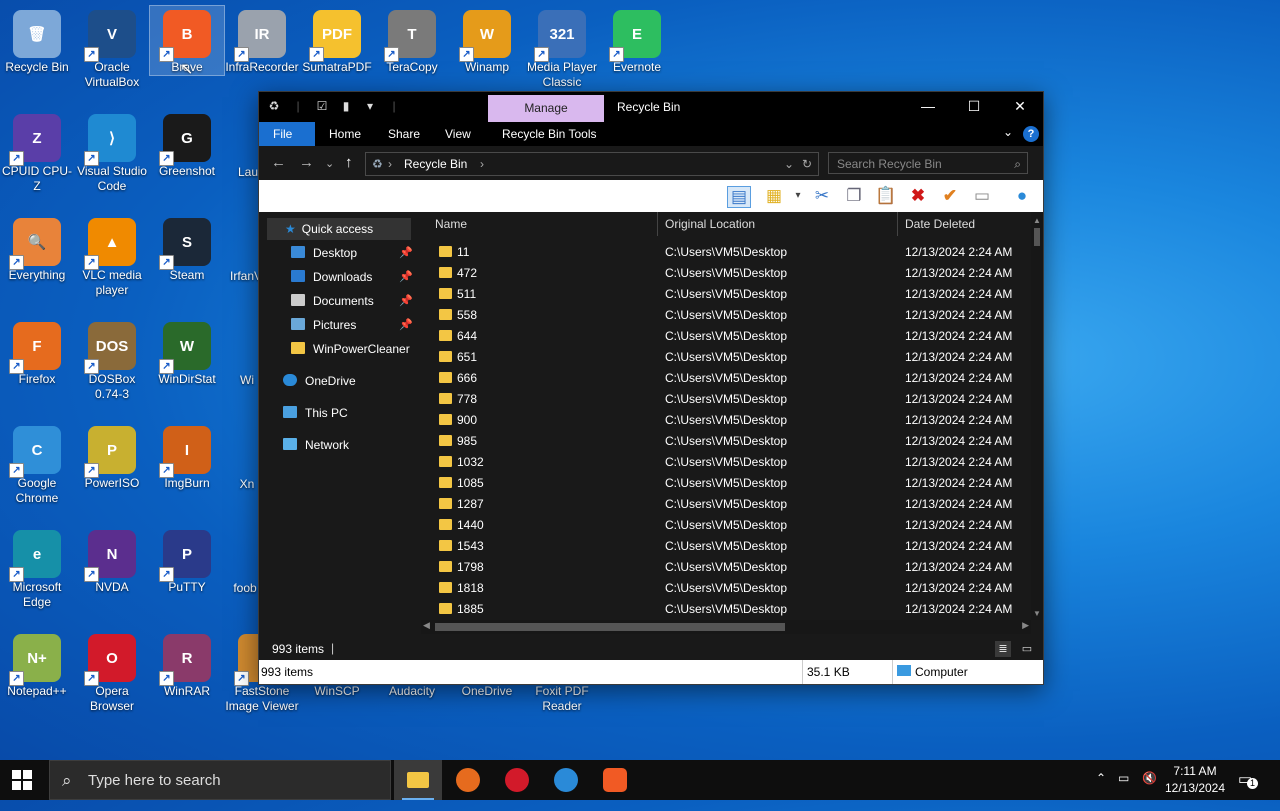  What do you see at coordinates (1022, 196) in the screenshot?
I see `network-globe-icon: ●` at bounding box center [1022, 196].